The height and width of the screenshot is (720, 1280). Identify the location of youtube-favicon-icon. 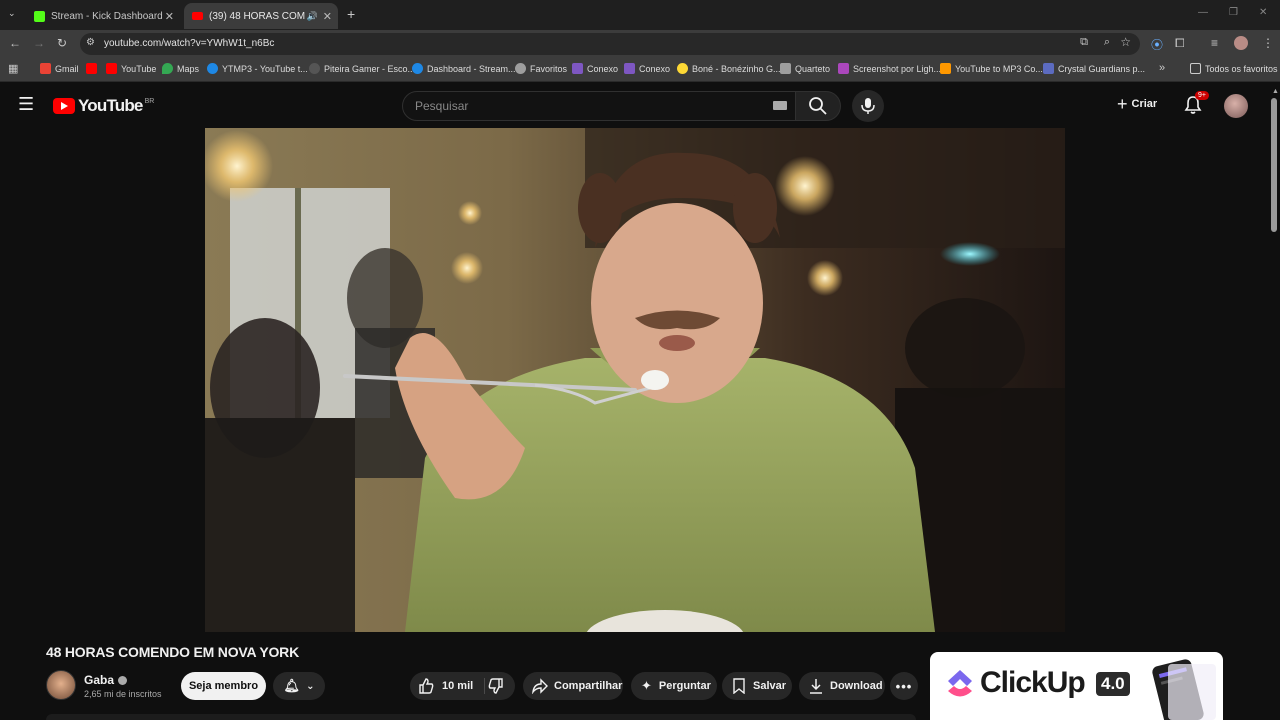
(197, 16).